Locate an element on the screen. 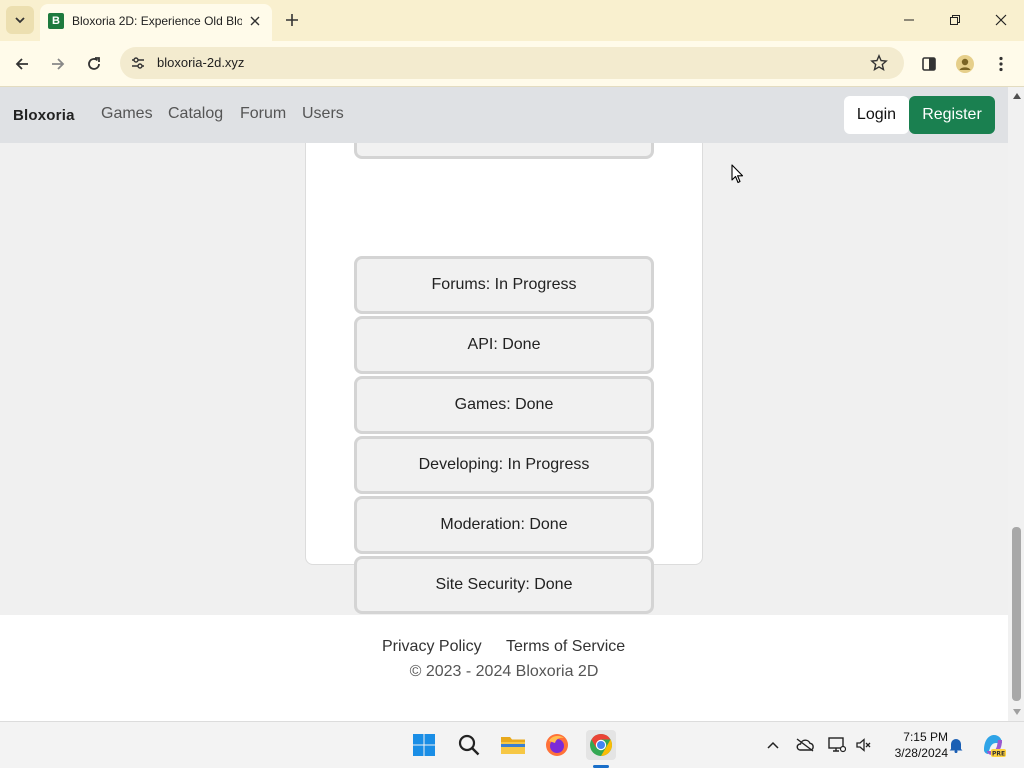 Image resolution: width=1024 pixels, height=768 pixels. chevron-up-icon is located at coordinates (773, 745).